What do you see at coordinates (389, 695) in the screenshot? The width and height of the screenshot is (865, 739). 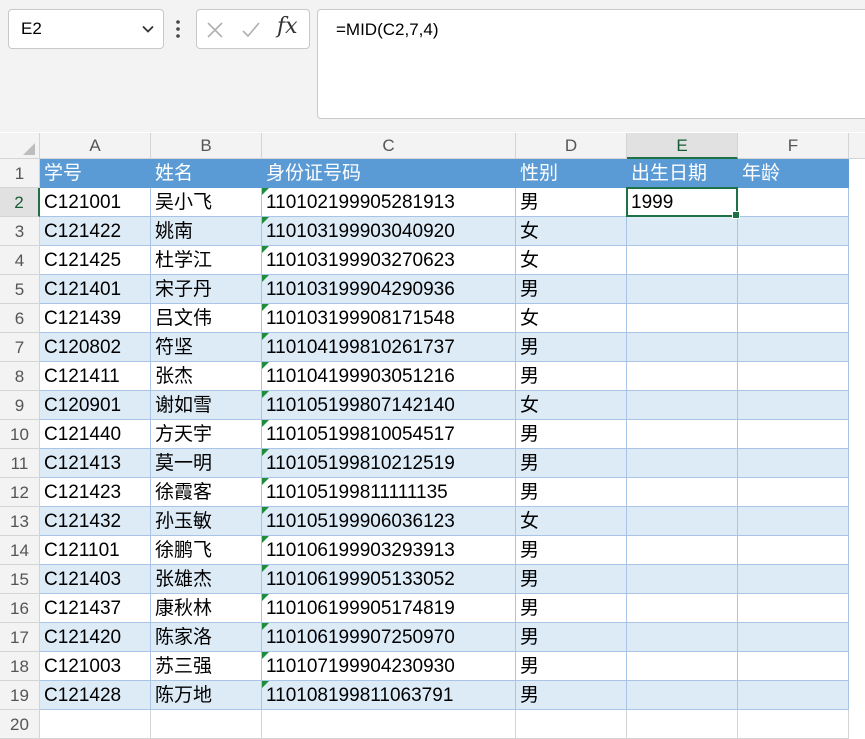 I see `cell-idcard: 110108199811063791` at bounding box center [389, 695].